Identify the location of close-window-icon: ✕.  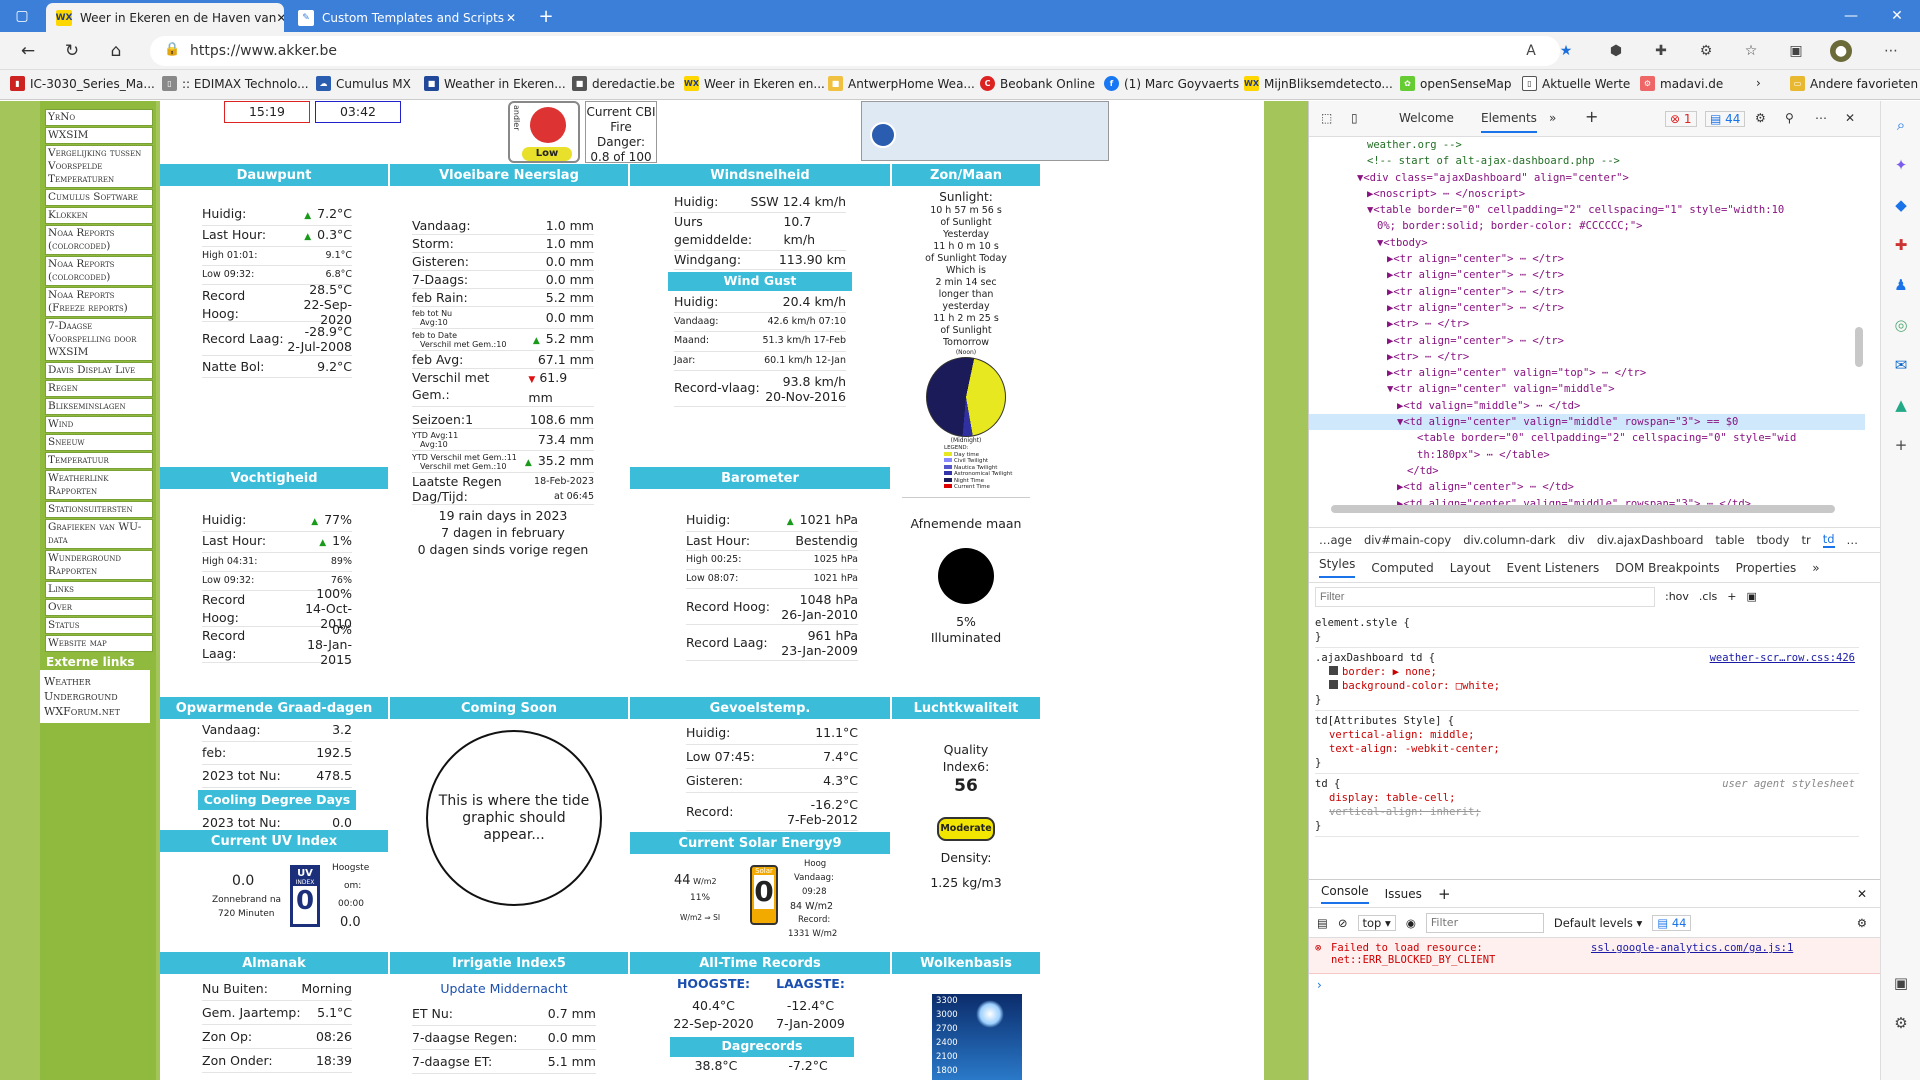
(1897, 16).